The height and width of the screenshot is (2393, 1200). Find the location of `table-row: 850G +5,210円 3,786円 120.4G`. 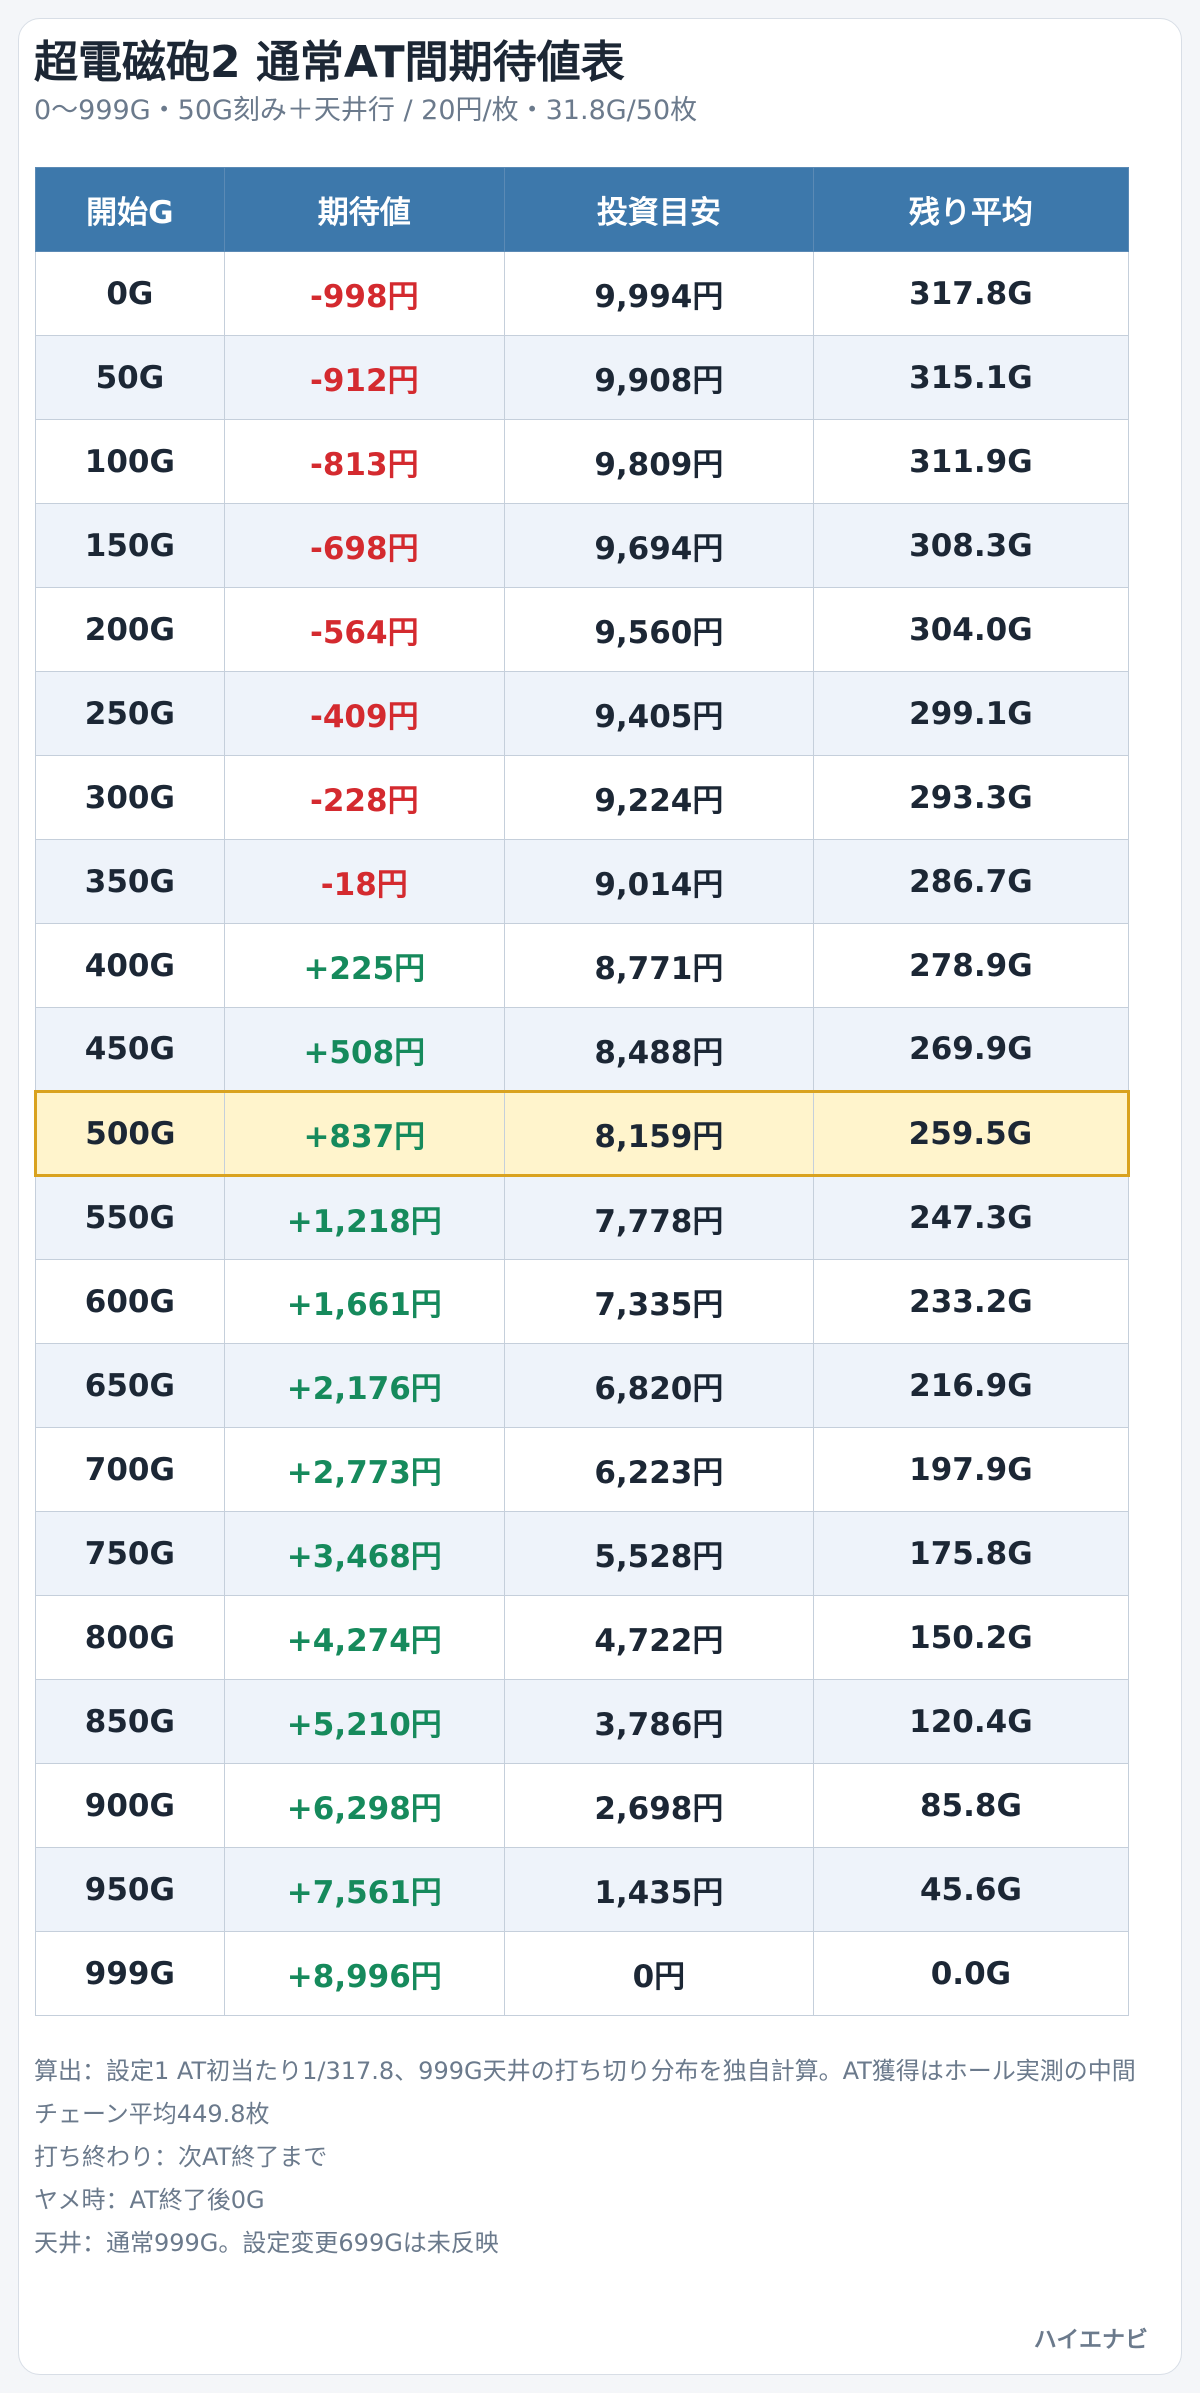

table-row: 850G +5,210円 3,786円 120.4G is located at coordinates (582, 1721).